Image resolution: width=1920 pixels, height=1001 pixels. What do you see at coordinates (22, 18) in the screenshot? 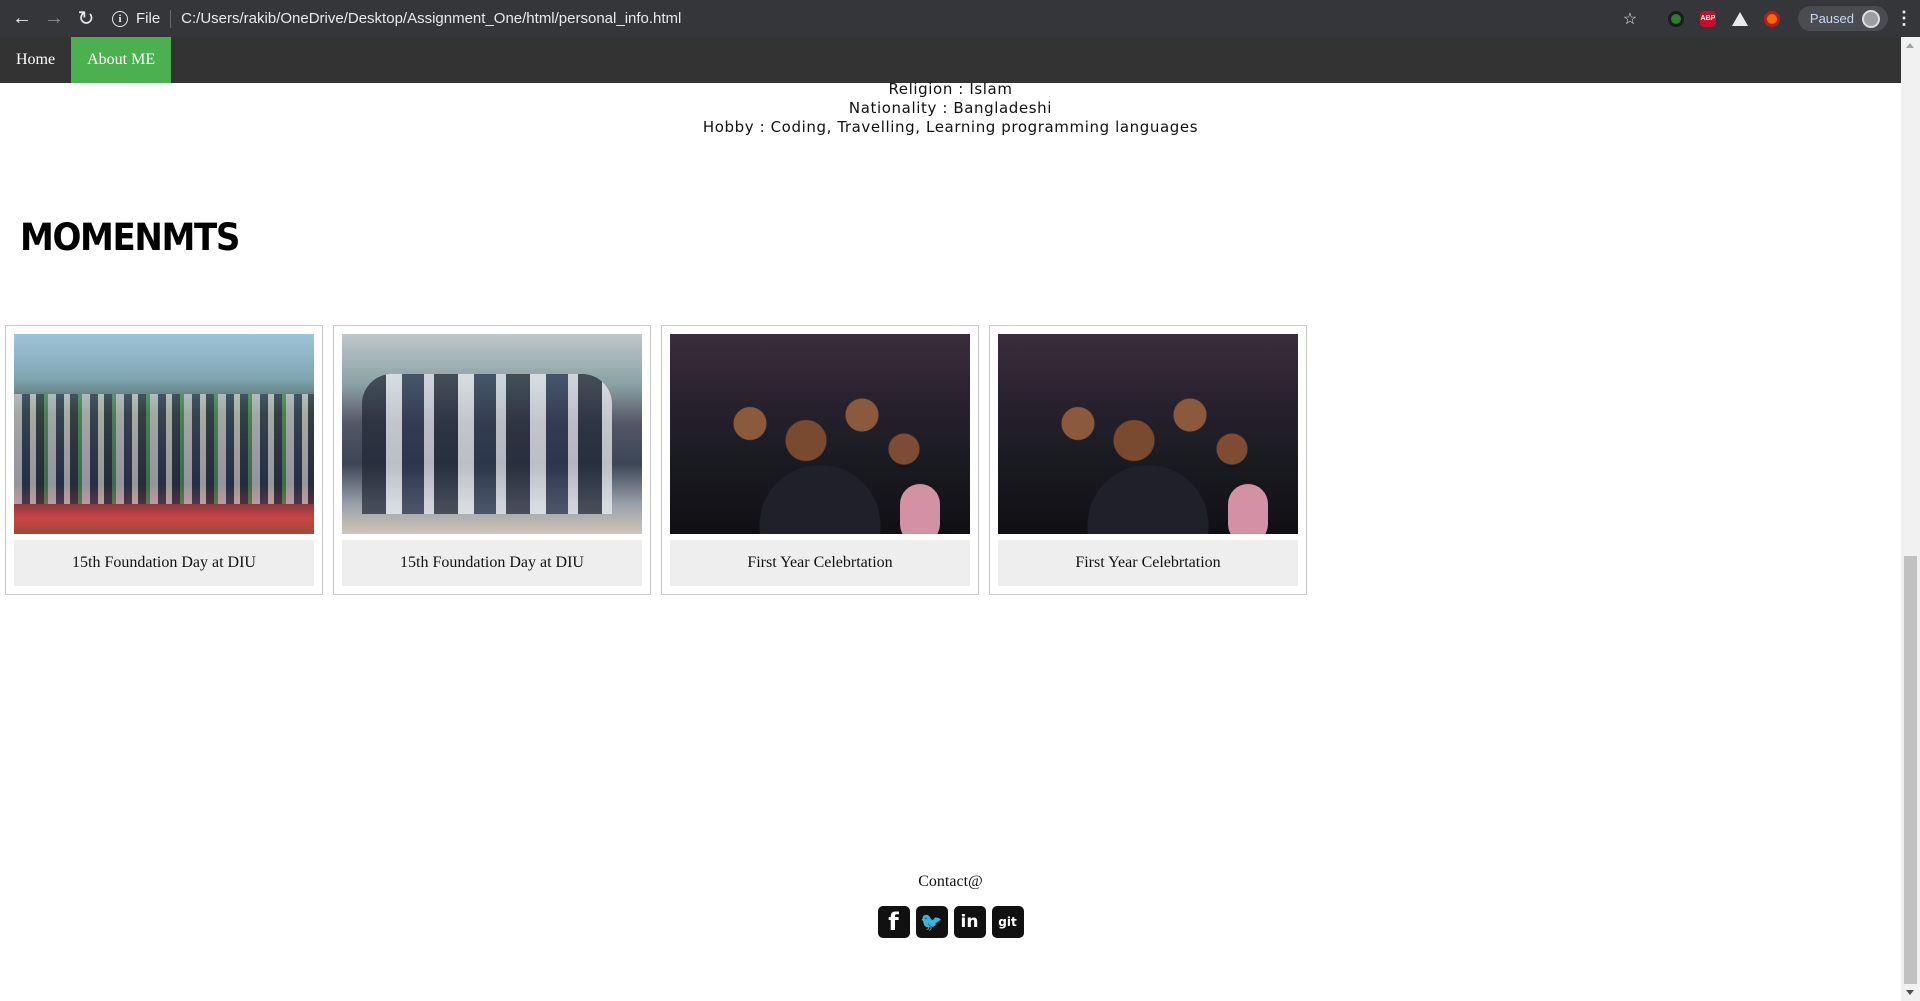
I see `back-icon: ←` at bounding box center [22, 18].